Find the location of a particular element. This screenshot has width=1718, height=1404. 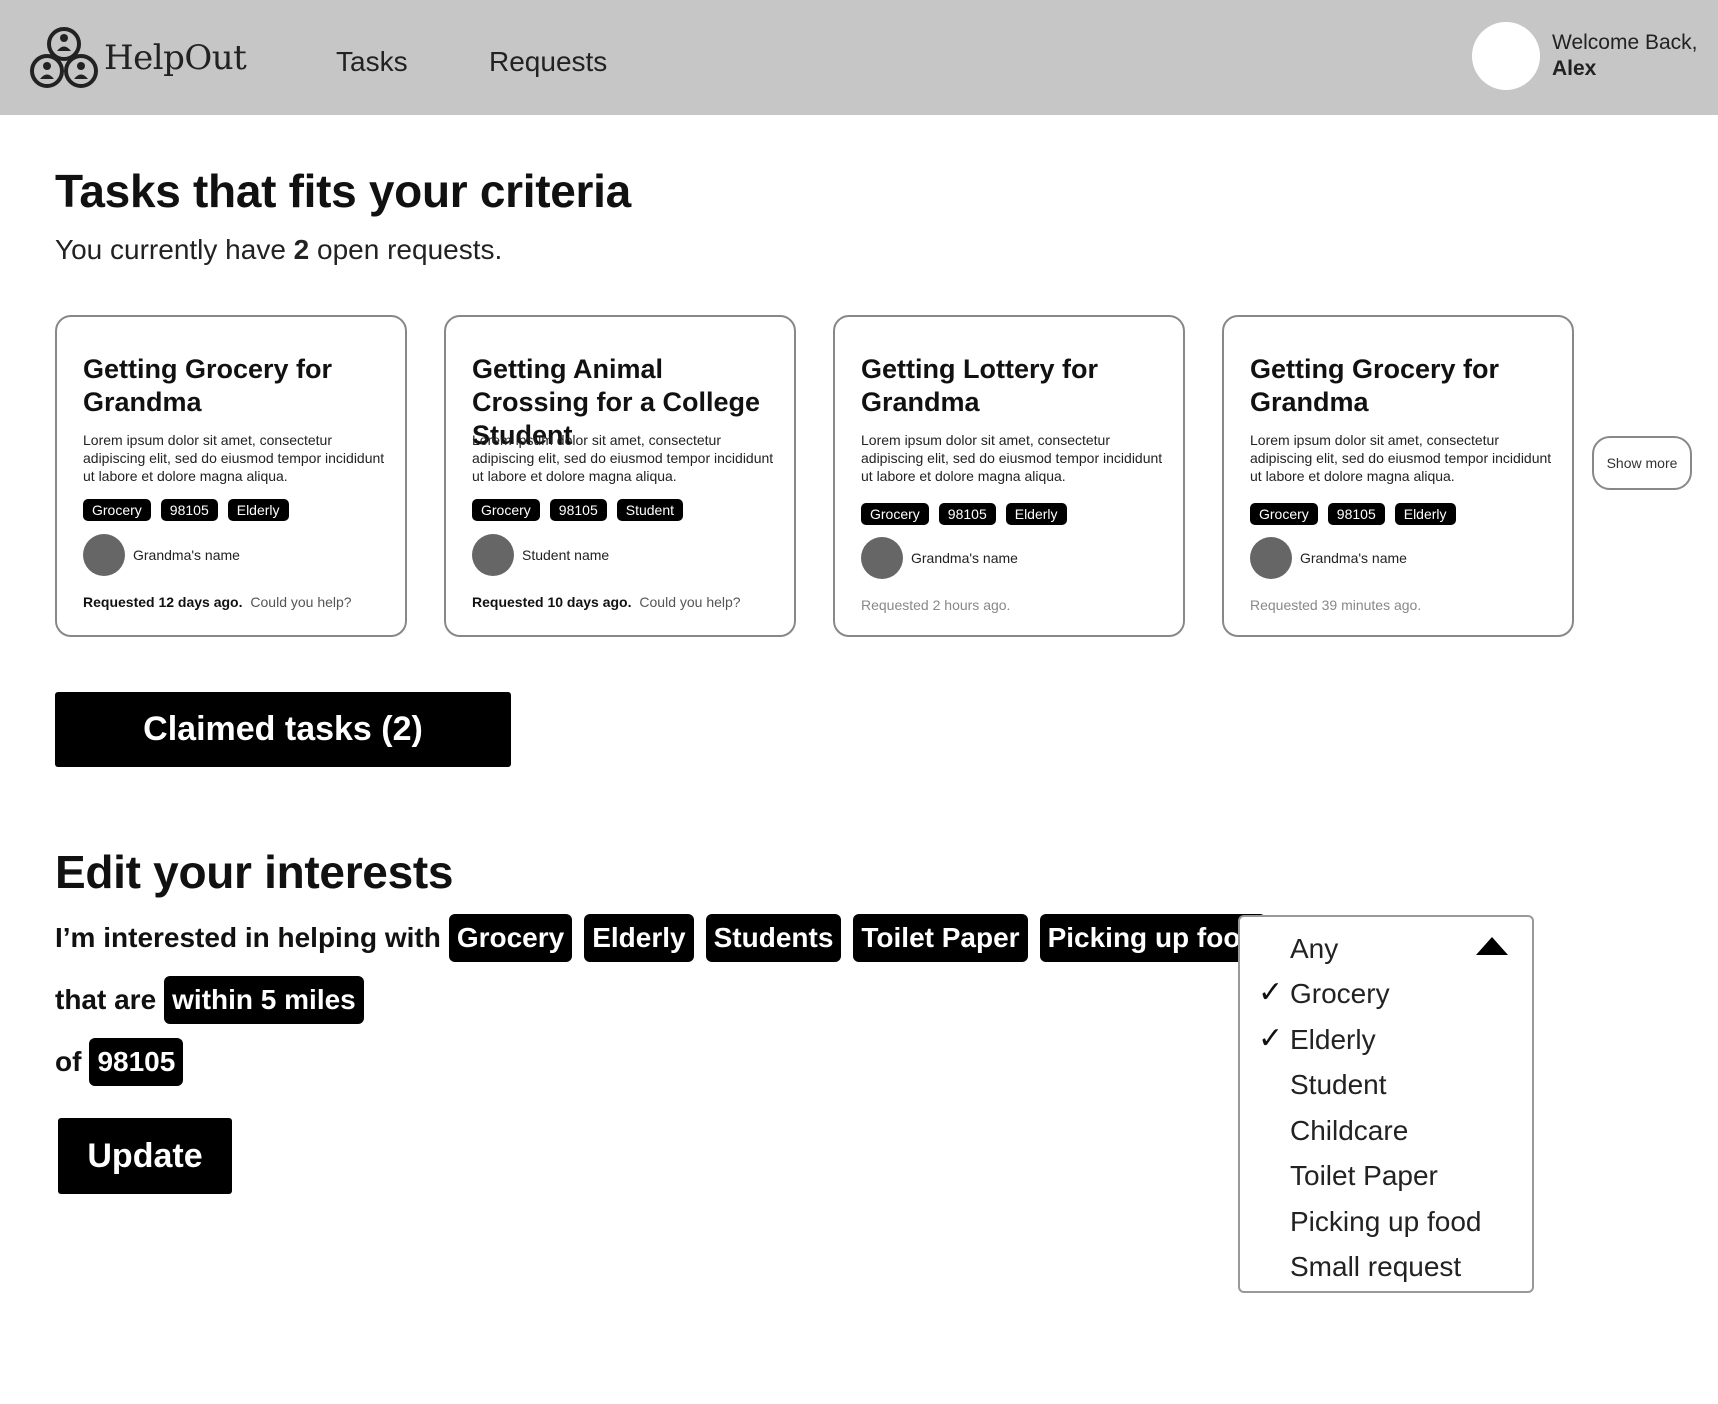

dropdown-option-childcare: Childcare is located at coordinates (1349, 1131).